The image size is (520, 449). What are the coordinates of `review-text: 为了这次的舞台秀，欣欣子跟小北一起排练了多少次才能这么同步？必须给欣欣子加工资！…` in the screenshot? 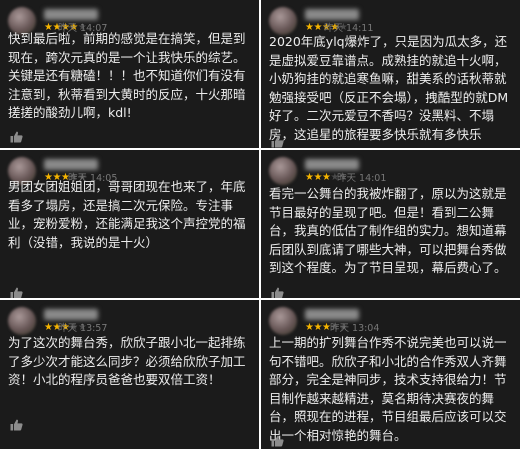 It's located at (127, 361).